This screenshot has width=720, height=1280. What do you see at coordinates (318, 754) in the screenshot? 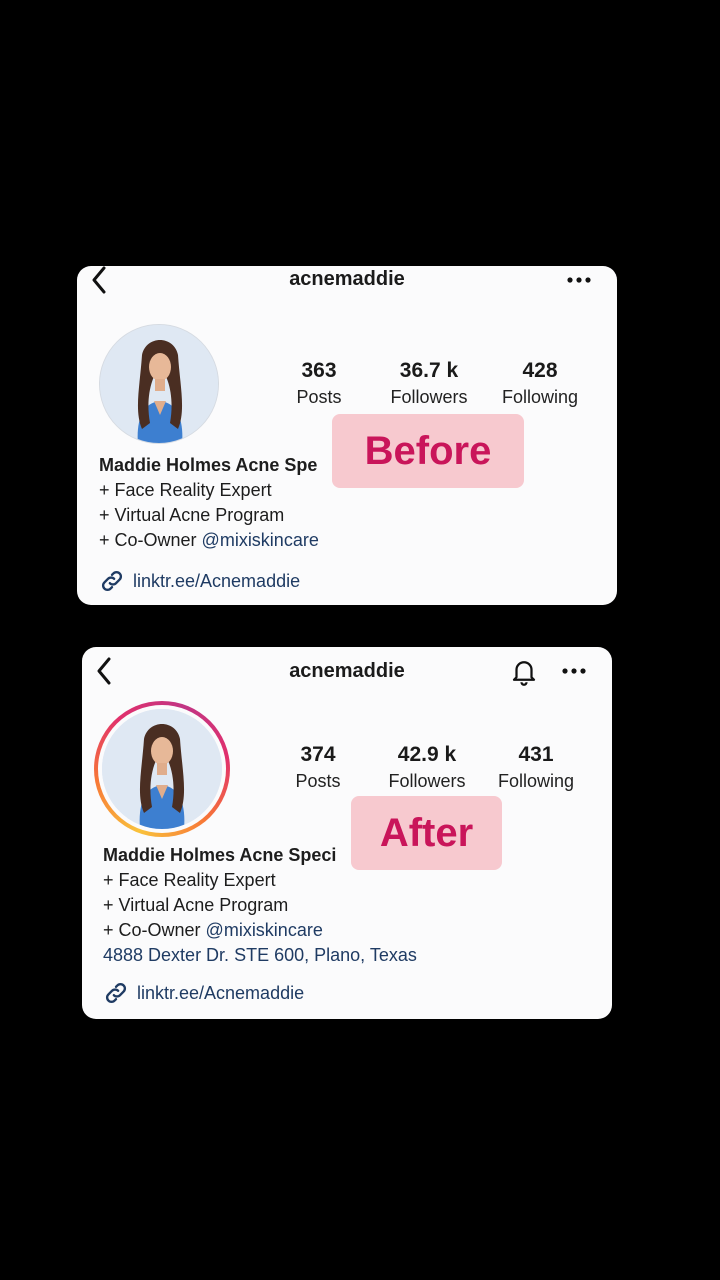
I see `stat-posts-value: 374` at bounding box center [318, 754].